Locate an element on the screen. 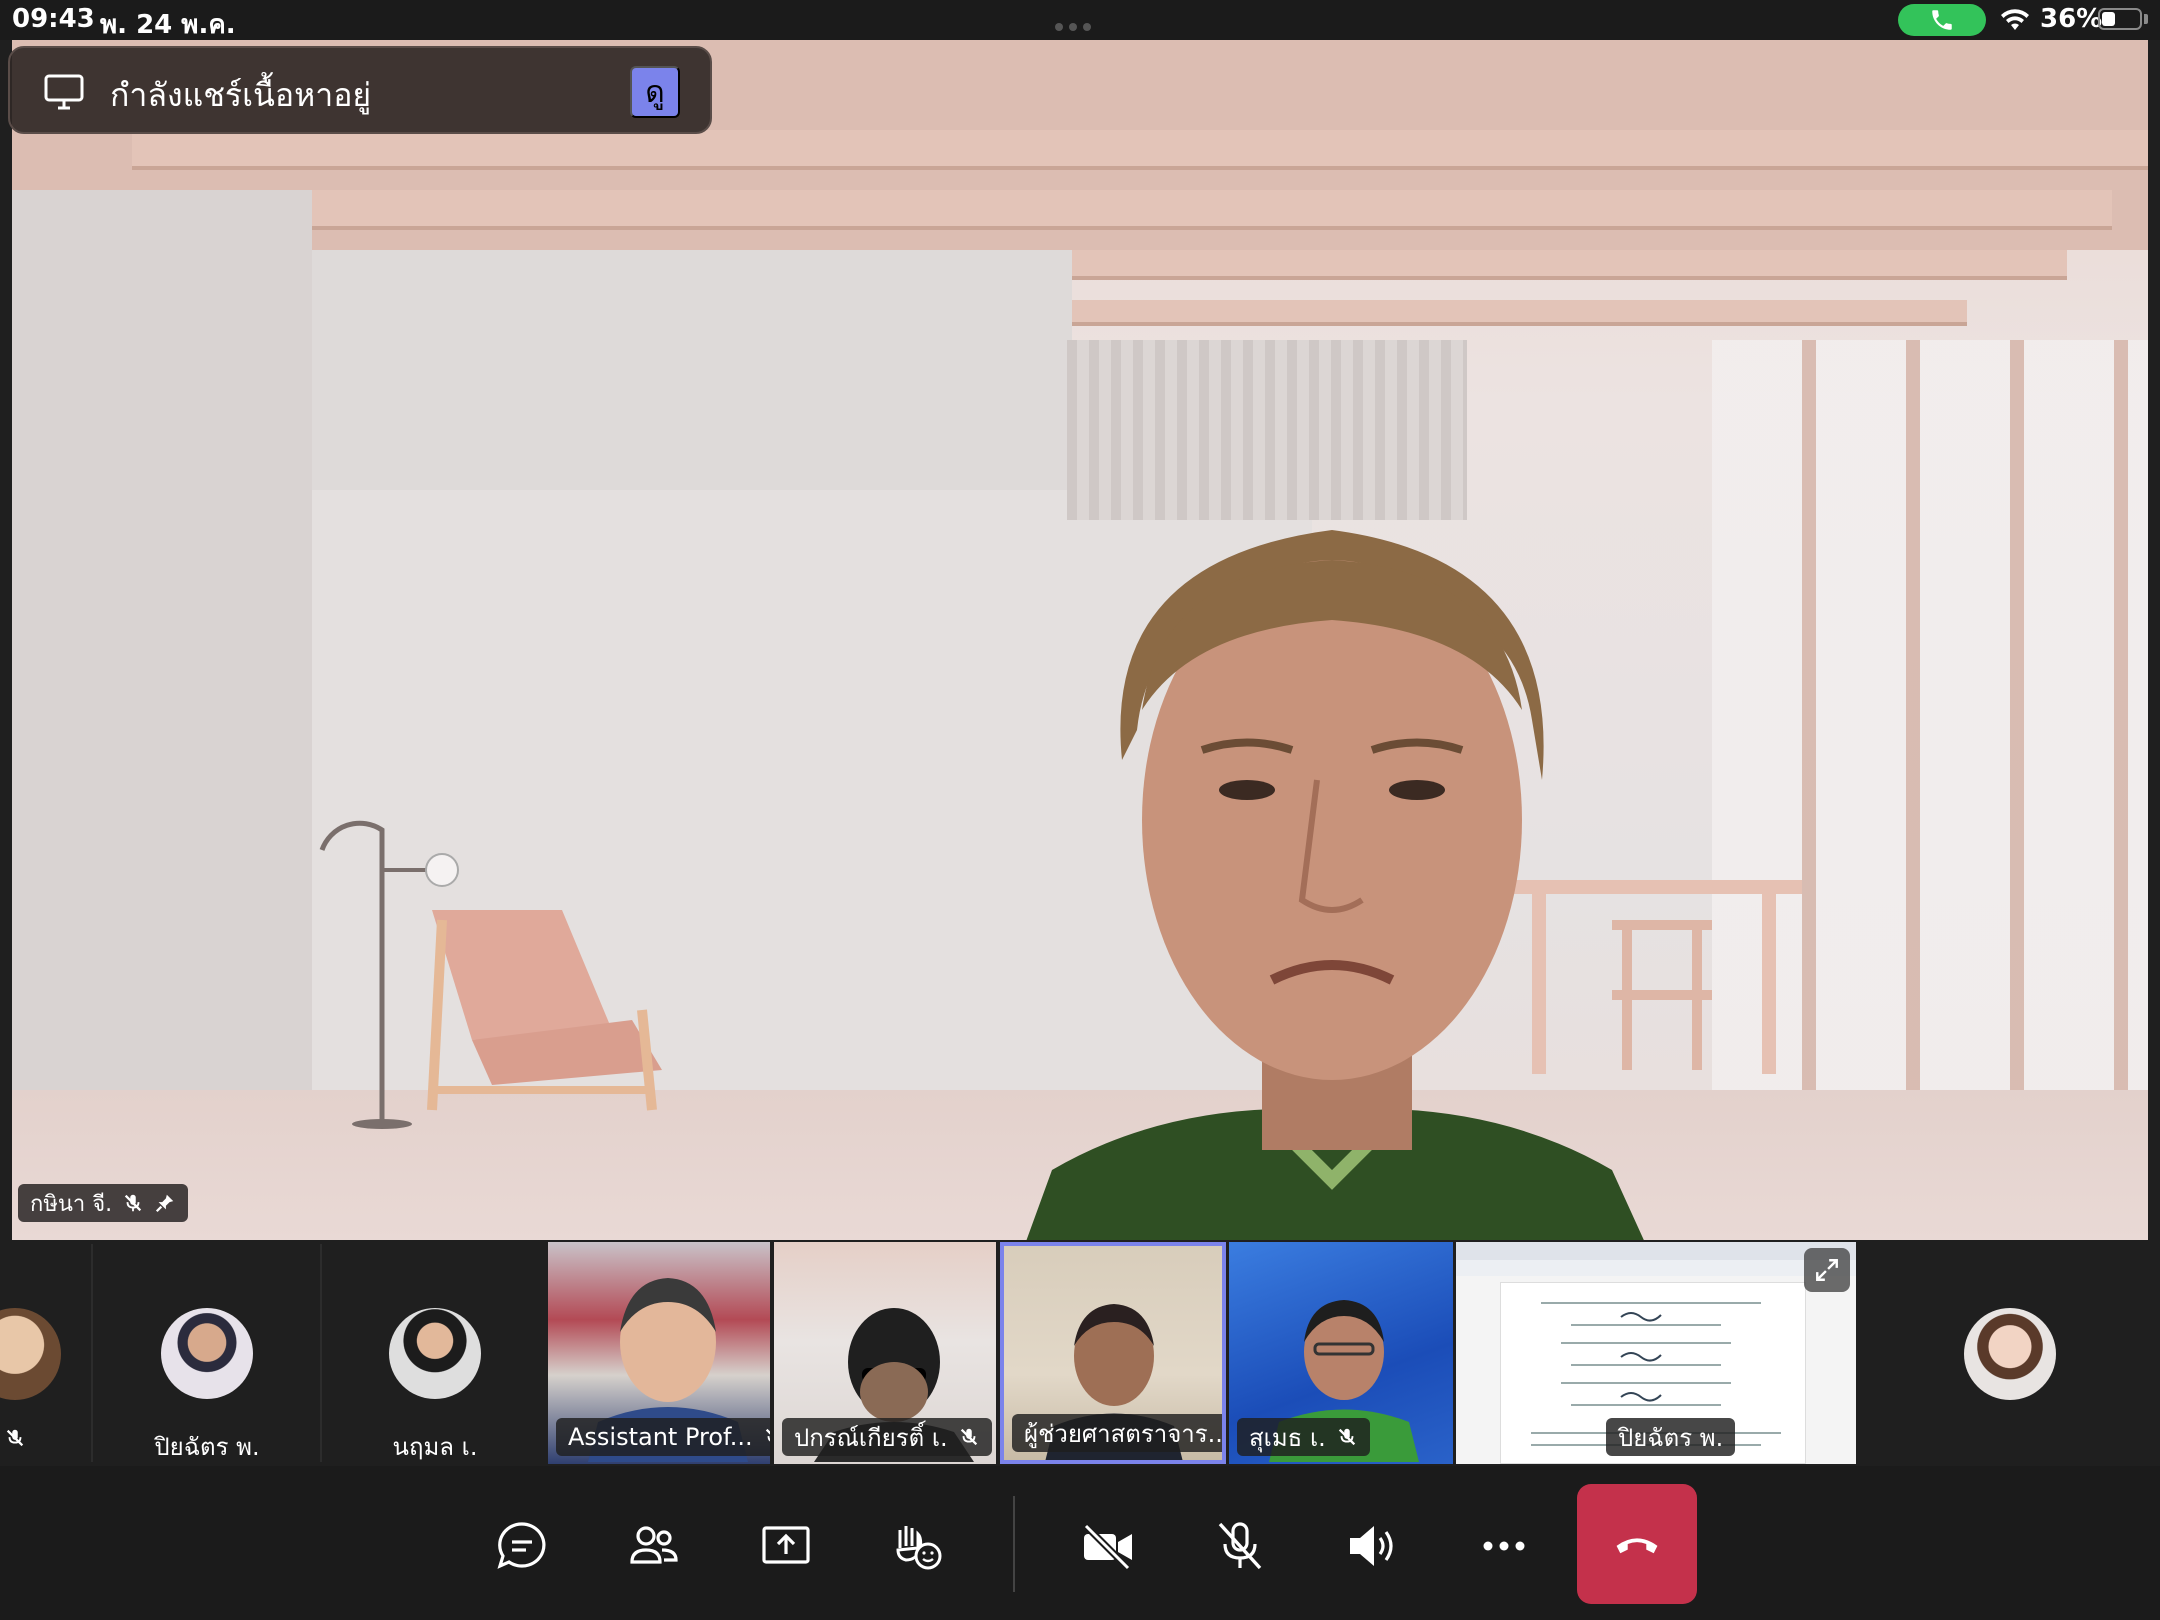 This screenshot has width=2160, height=1620. wifi-icon is located at coordinates (2015, 19).